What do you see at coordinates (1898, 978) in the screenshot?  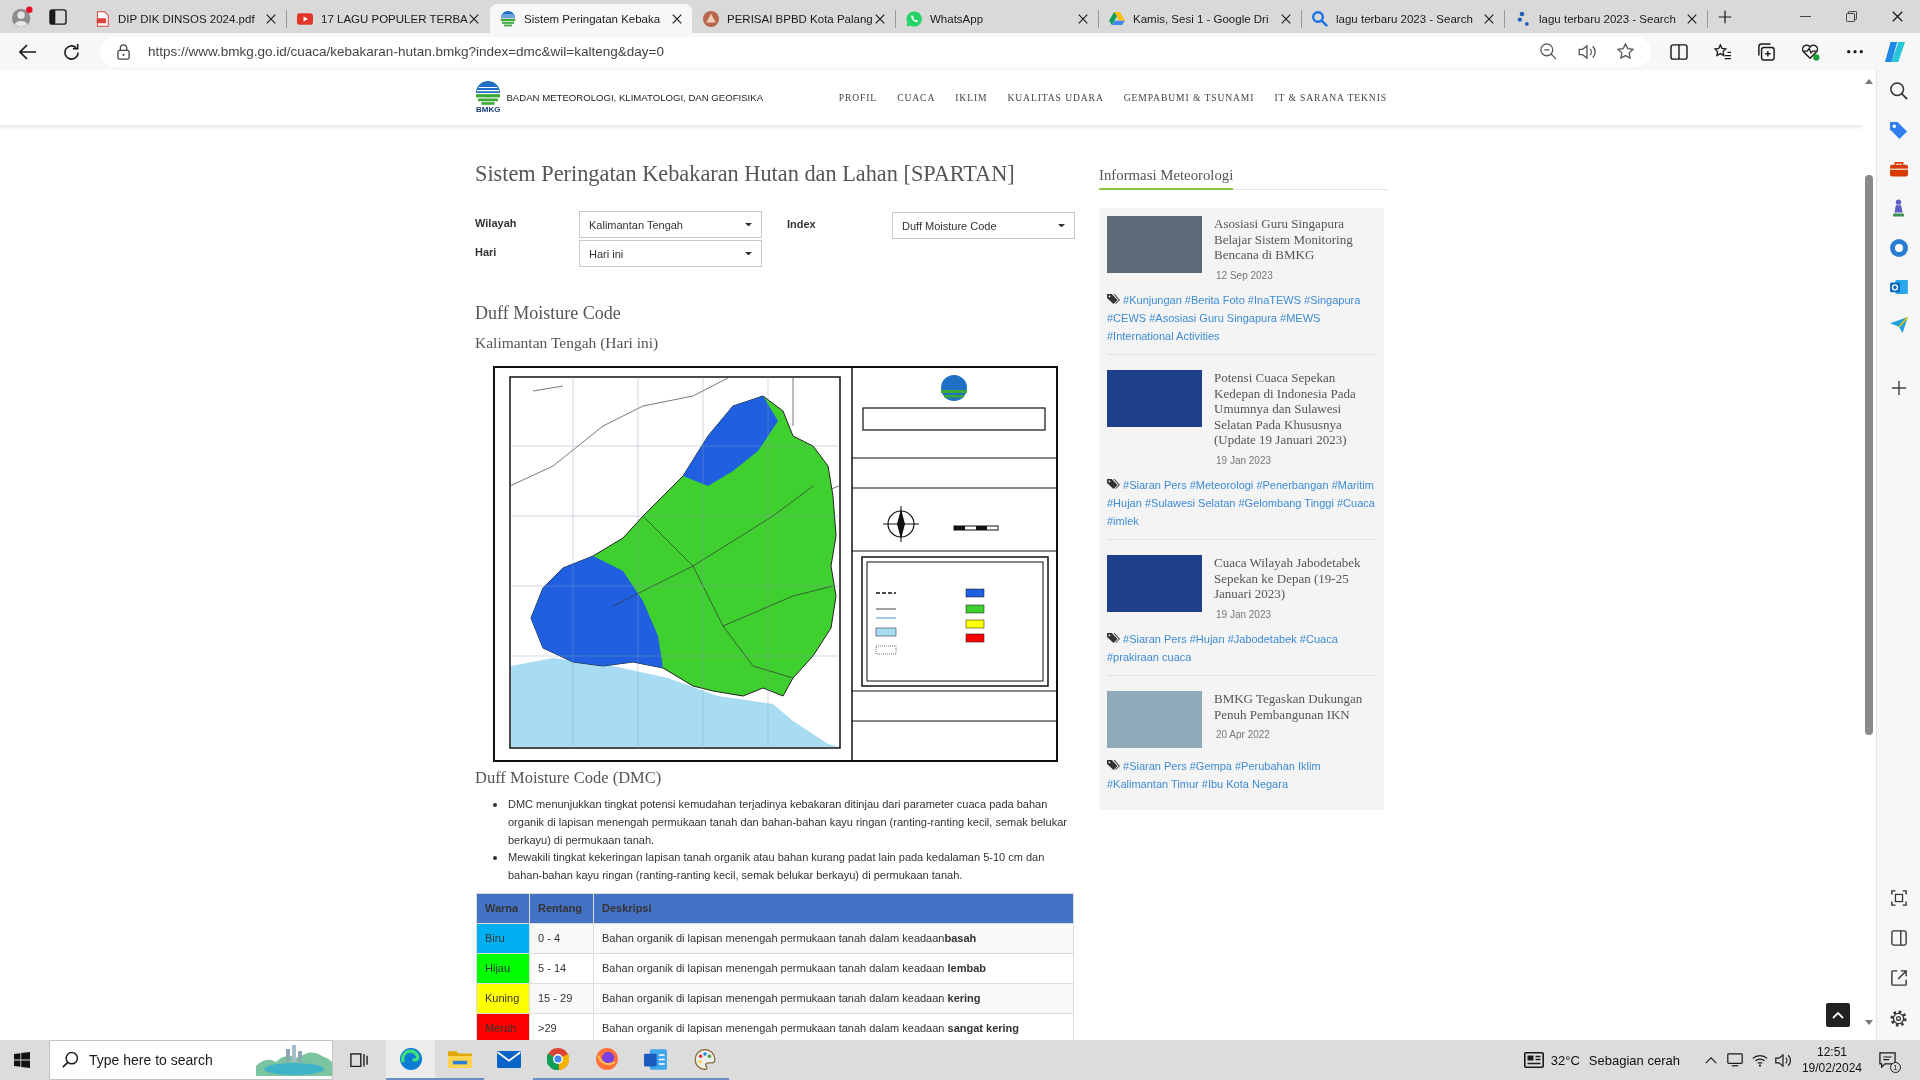 I see `external-link-icon` at bounding box center [1898, 978].